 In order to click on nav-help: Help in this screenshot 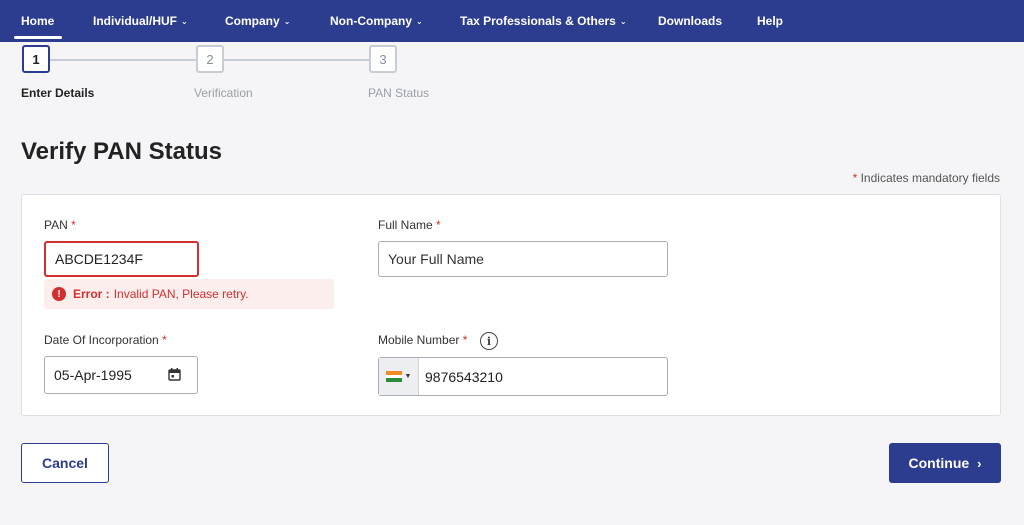, I will do `click(770, 21)`.